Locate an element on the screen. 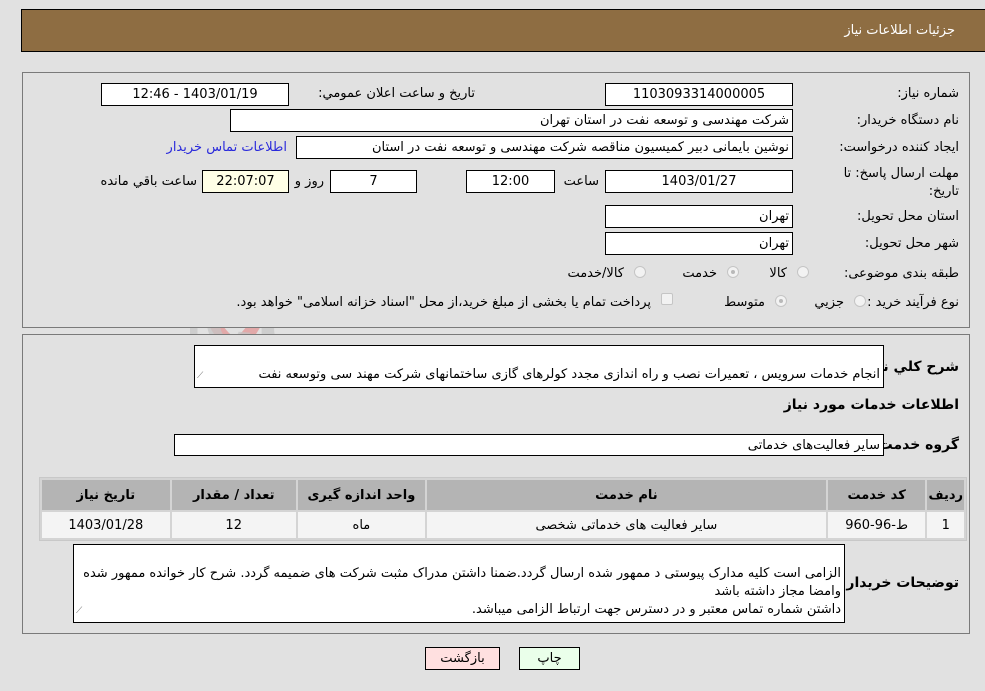 The width and height of the screenshot is (985, 691). column-header-need-date: تاریخ نیاز is located at coordinates (106, 495).